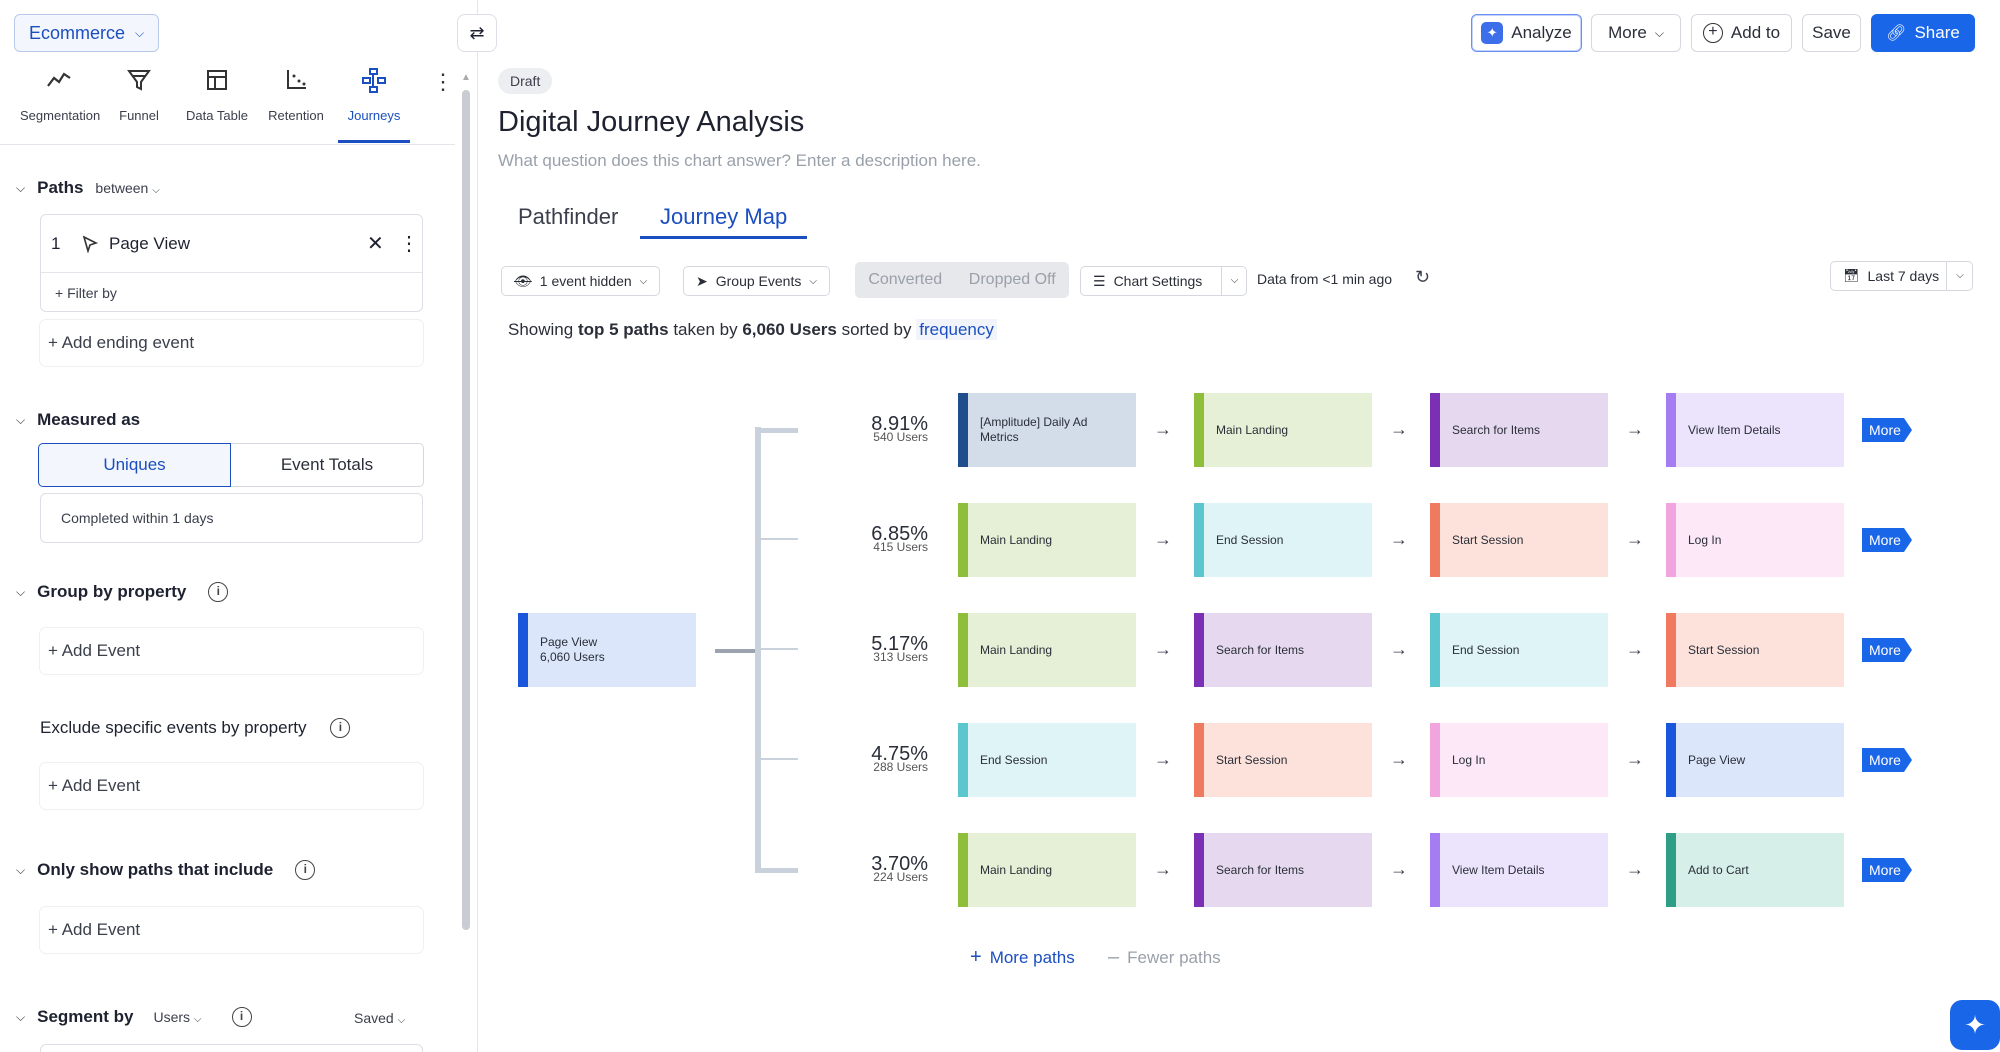 The height and width of the screenshot is (1052, 2000). What do you see at coordinates (409, 243) in the screenshot?
I see `kebab-icon: ⋮` at bounding box center [409, 243].